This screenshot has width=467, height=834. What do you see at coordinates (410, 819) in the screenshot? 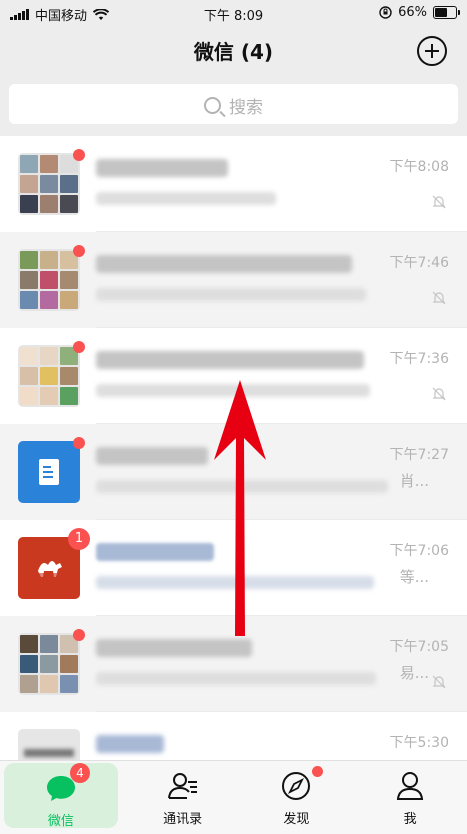
I see `tab-label: 我` at bounding box center [410, 819].